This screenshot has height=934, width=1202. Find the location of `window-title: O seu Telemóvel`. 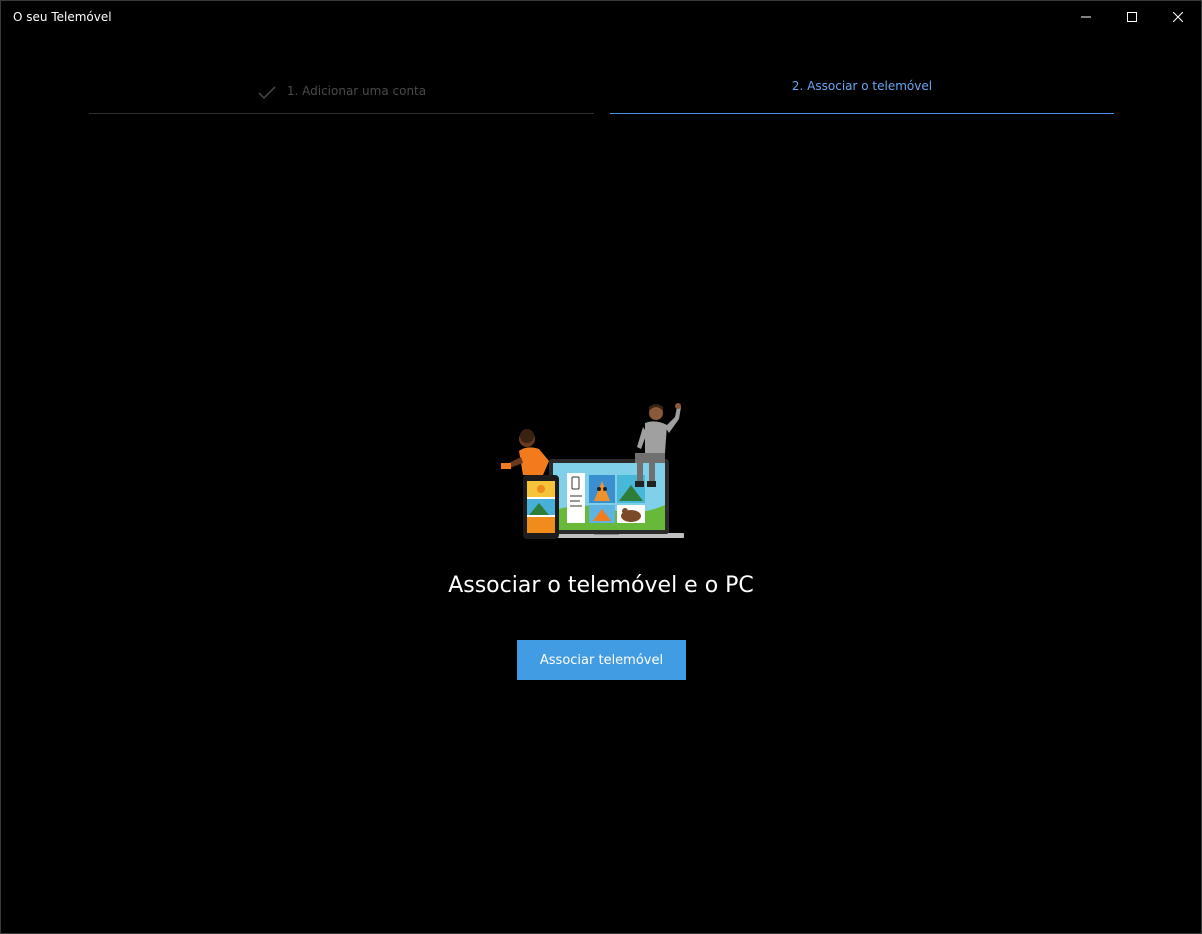

window-title: O seu Telemóvel is located at coordinates (62, 17).